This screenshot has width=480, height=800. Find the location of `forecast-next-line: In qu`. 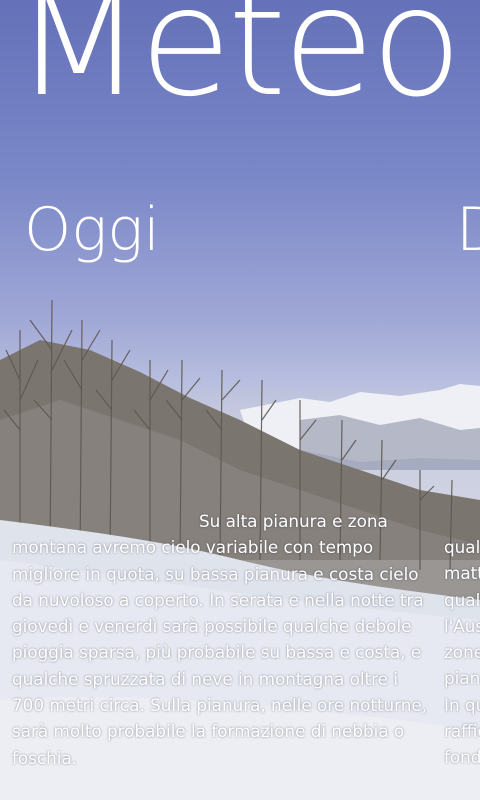

forecast-next-line: In qu is located at coordinates (462, 704).